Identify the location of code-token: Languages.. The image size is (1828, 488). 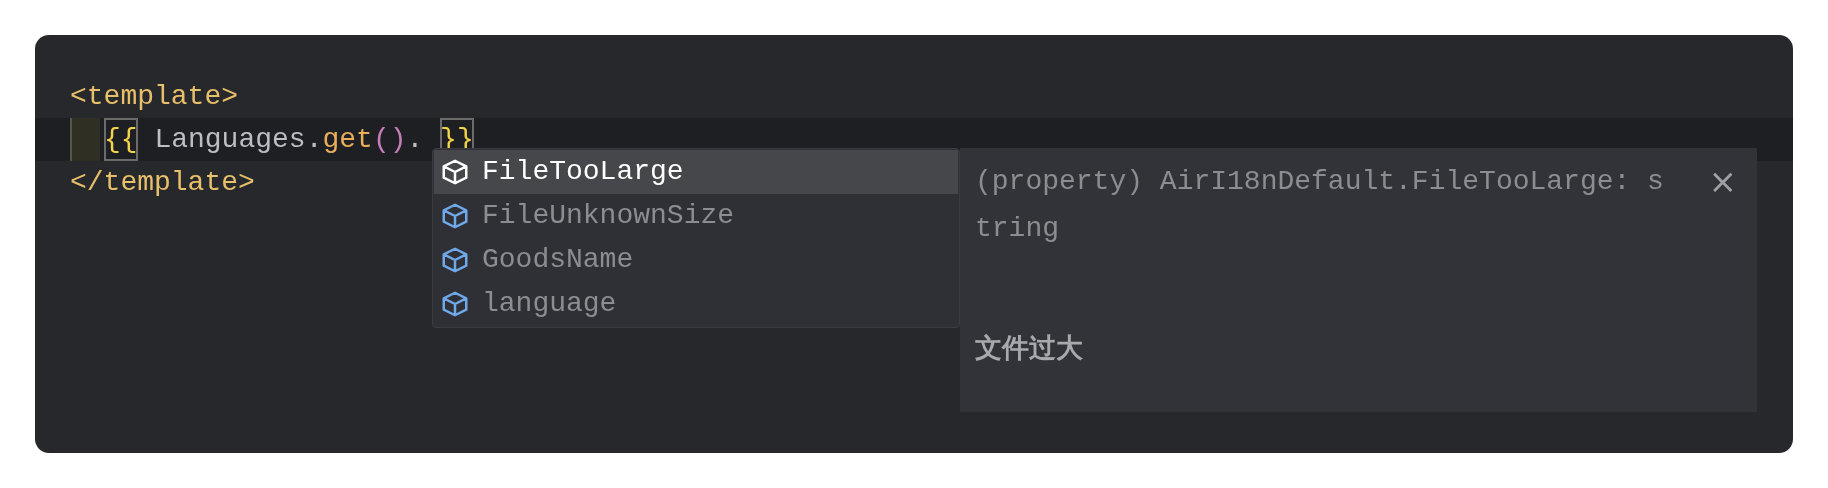
(238, 140).